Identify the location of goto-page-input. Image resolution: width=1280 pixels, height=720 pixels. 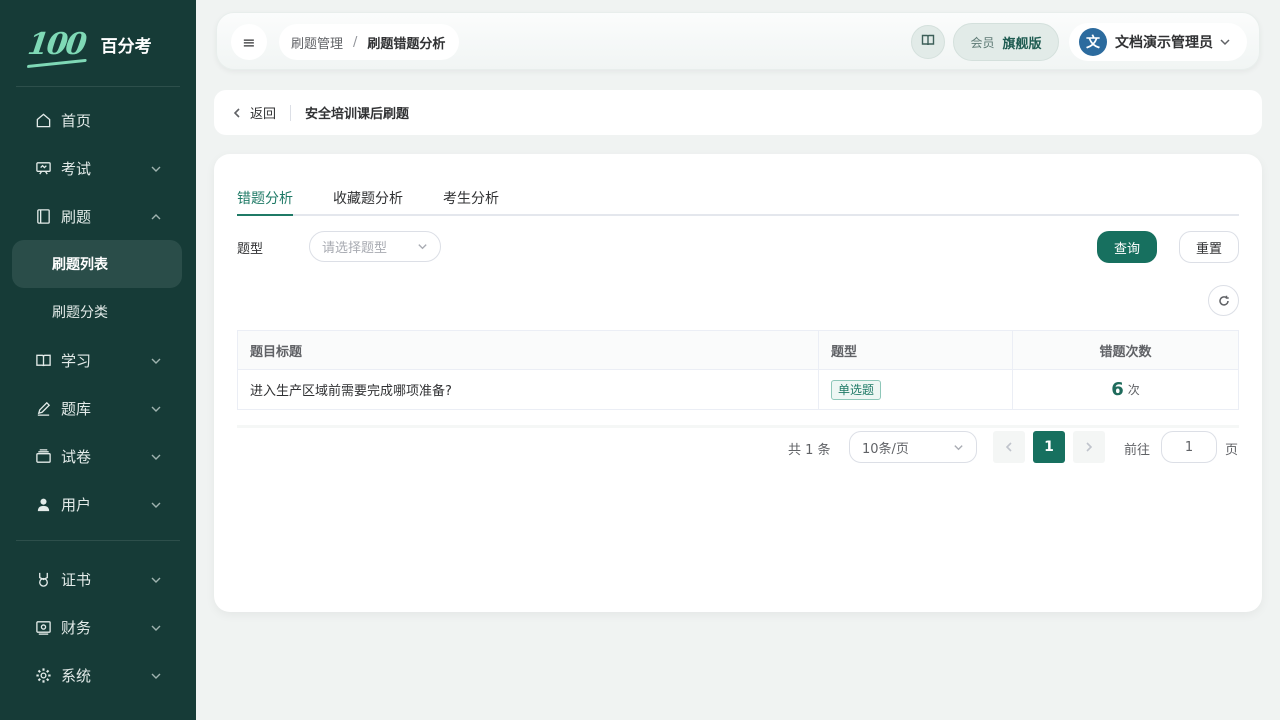
(1189, 447).